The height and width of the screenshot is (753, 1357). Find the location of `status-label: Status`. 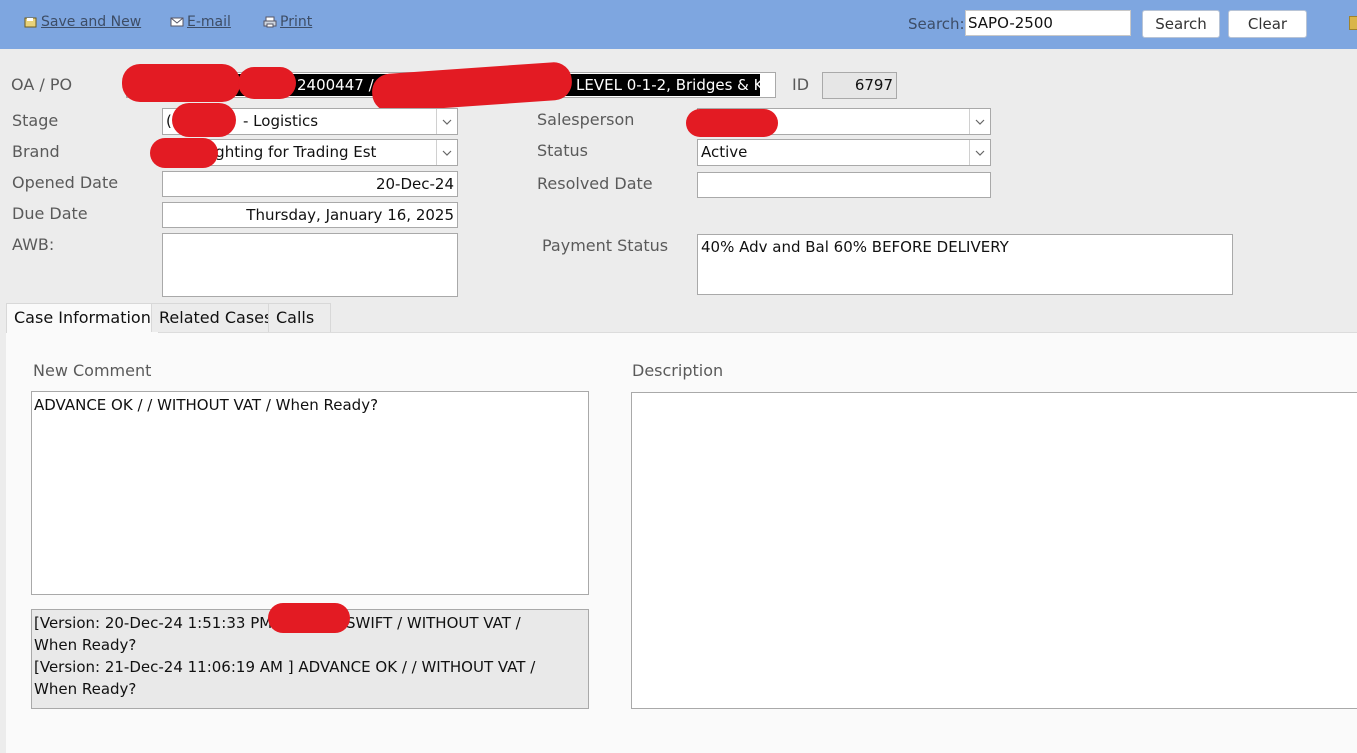

status-label: Status is located at coordinates (562, 150).